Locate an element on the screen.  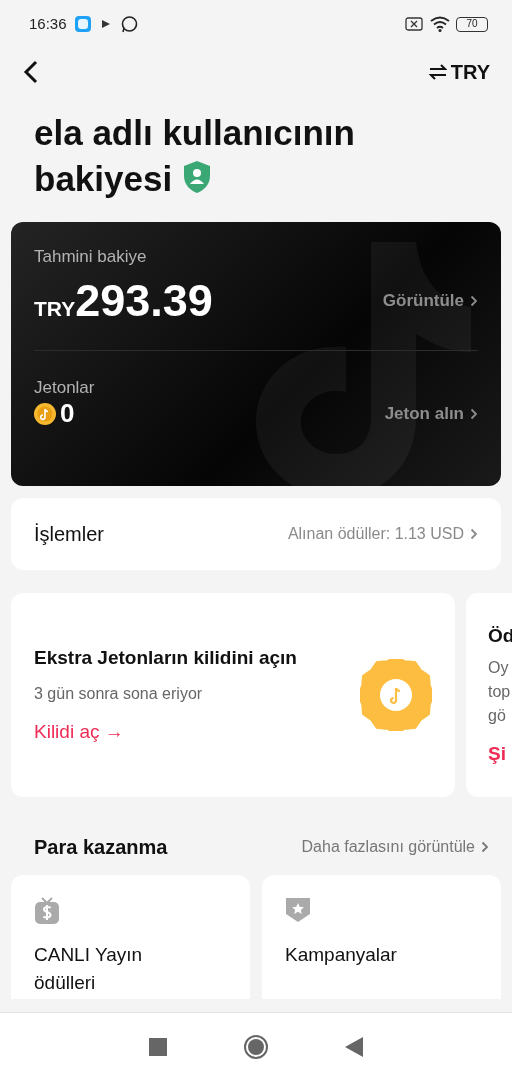
coin-count: 0 is located at coordinates (67, 413).